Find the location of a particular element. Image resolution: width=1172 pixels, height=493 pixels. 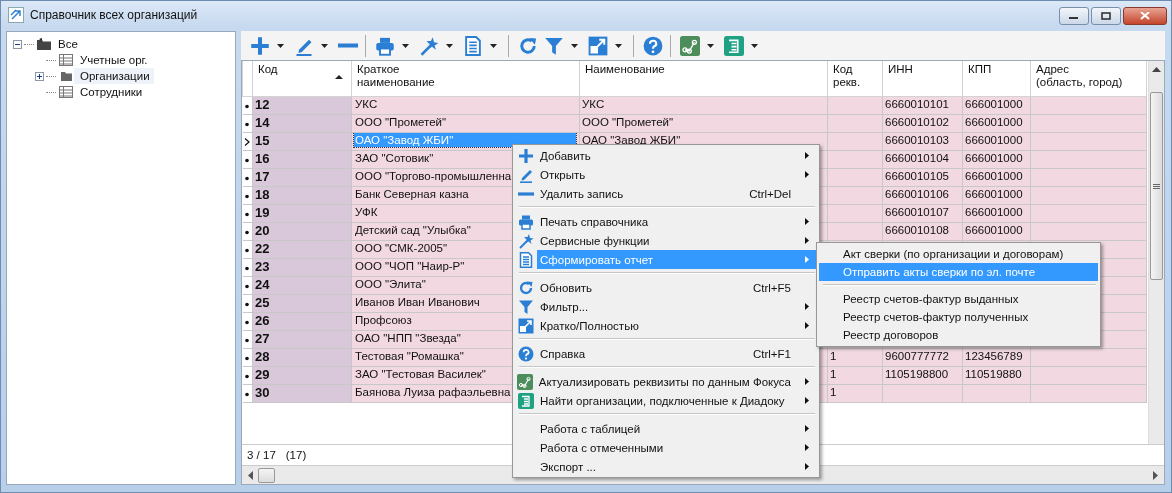

record-count: (17) is located at coordinates (296, 455).